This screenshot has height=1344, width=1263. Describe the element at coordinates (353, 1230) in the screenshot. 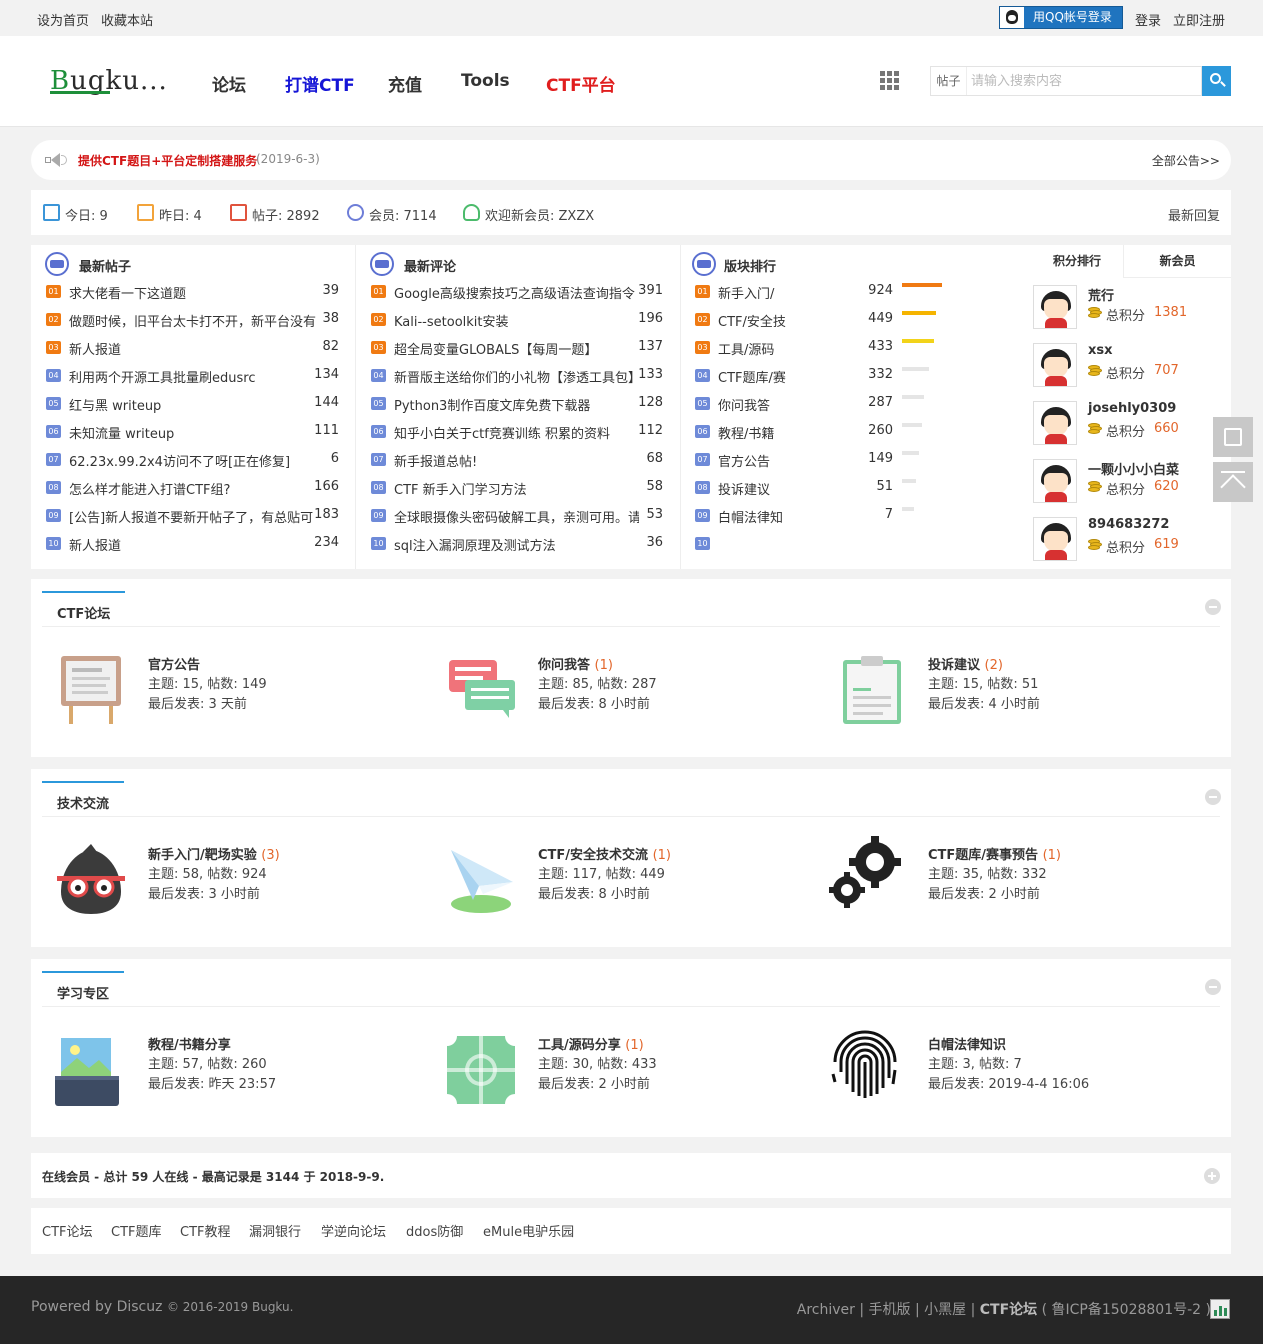

I see `friend-link: 学逆向论坛` at that location.